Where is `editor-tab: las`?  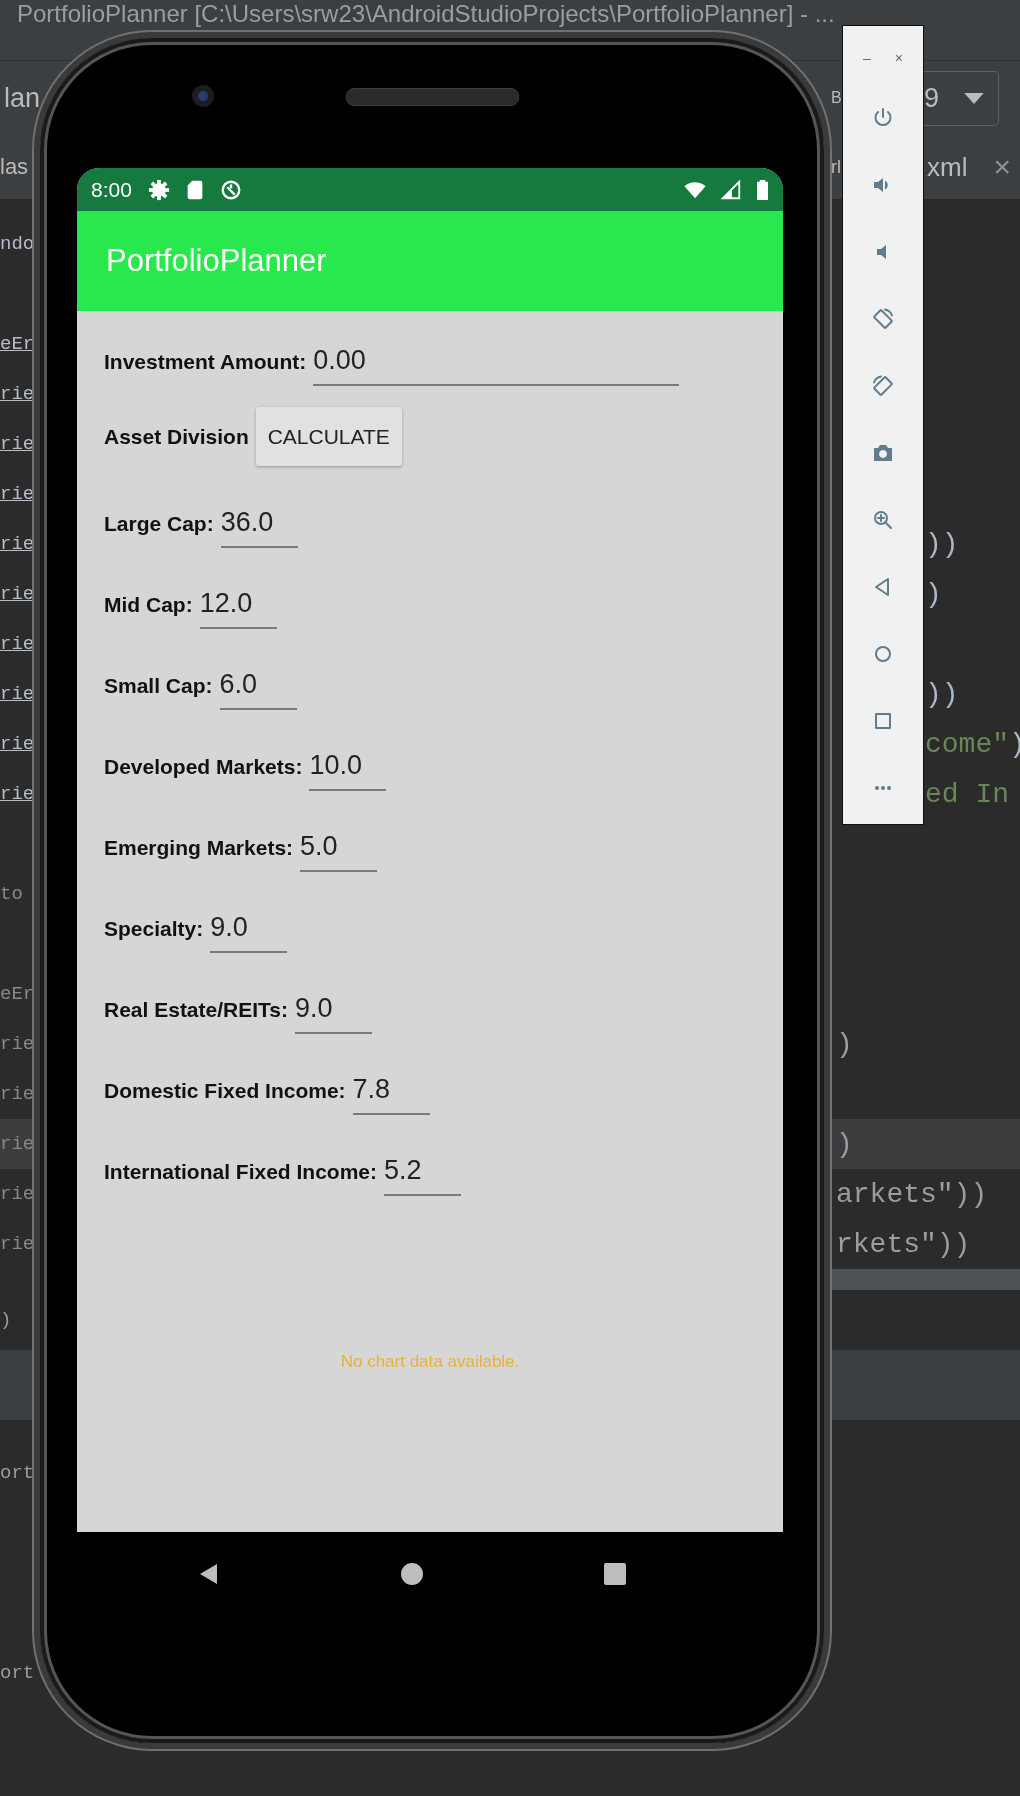 editor-tab: las is located at coordinates (14, 167).